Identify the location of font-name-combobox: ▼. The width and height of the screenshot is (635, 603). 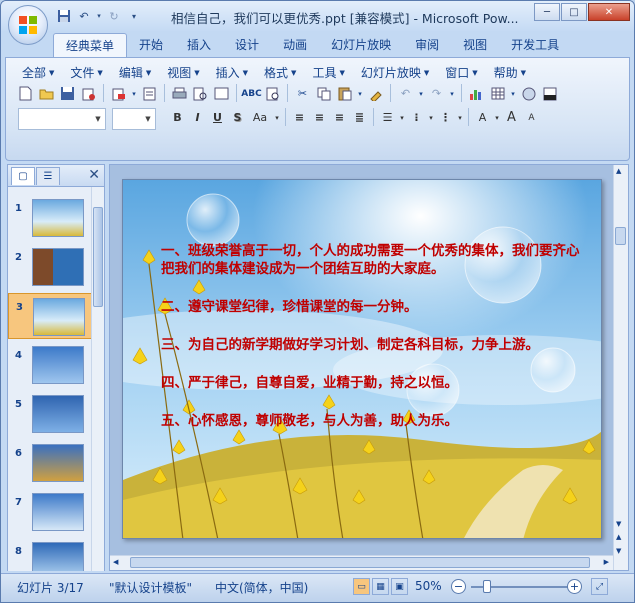
(62, 119).